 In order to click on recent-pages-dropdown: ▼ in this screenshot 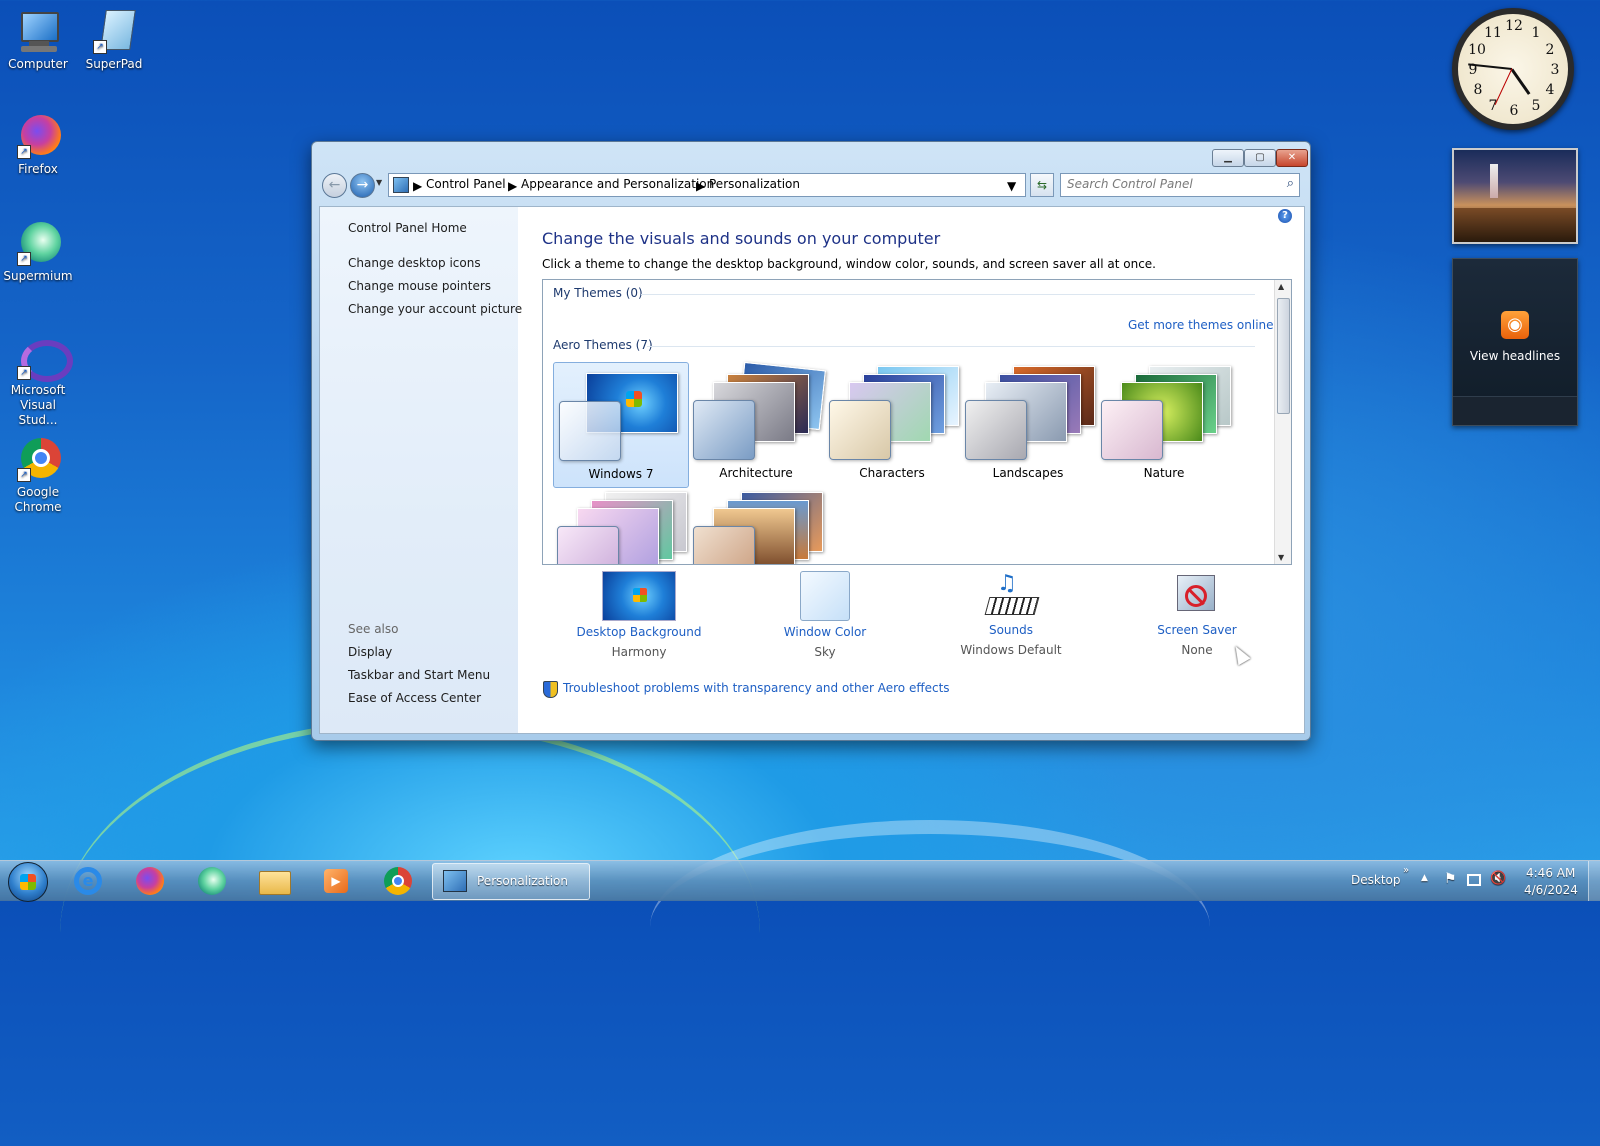, I will do `click(379, 182)`.